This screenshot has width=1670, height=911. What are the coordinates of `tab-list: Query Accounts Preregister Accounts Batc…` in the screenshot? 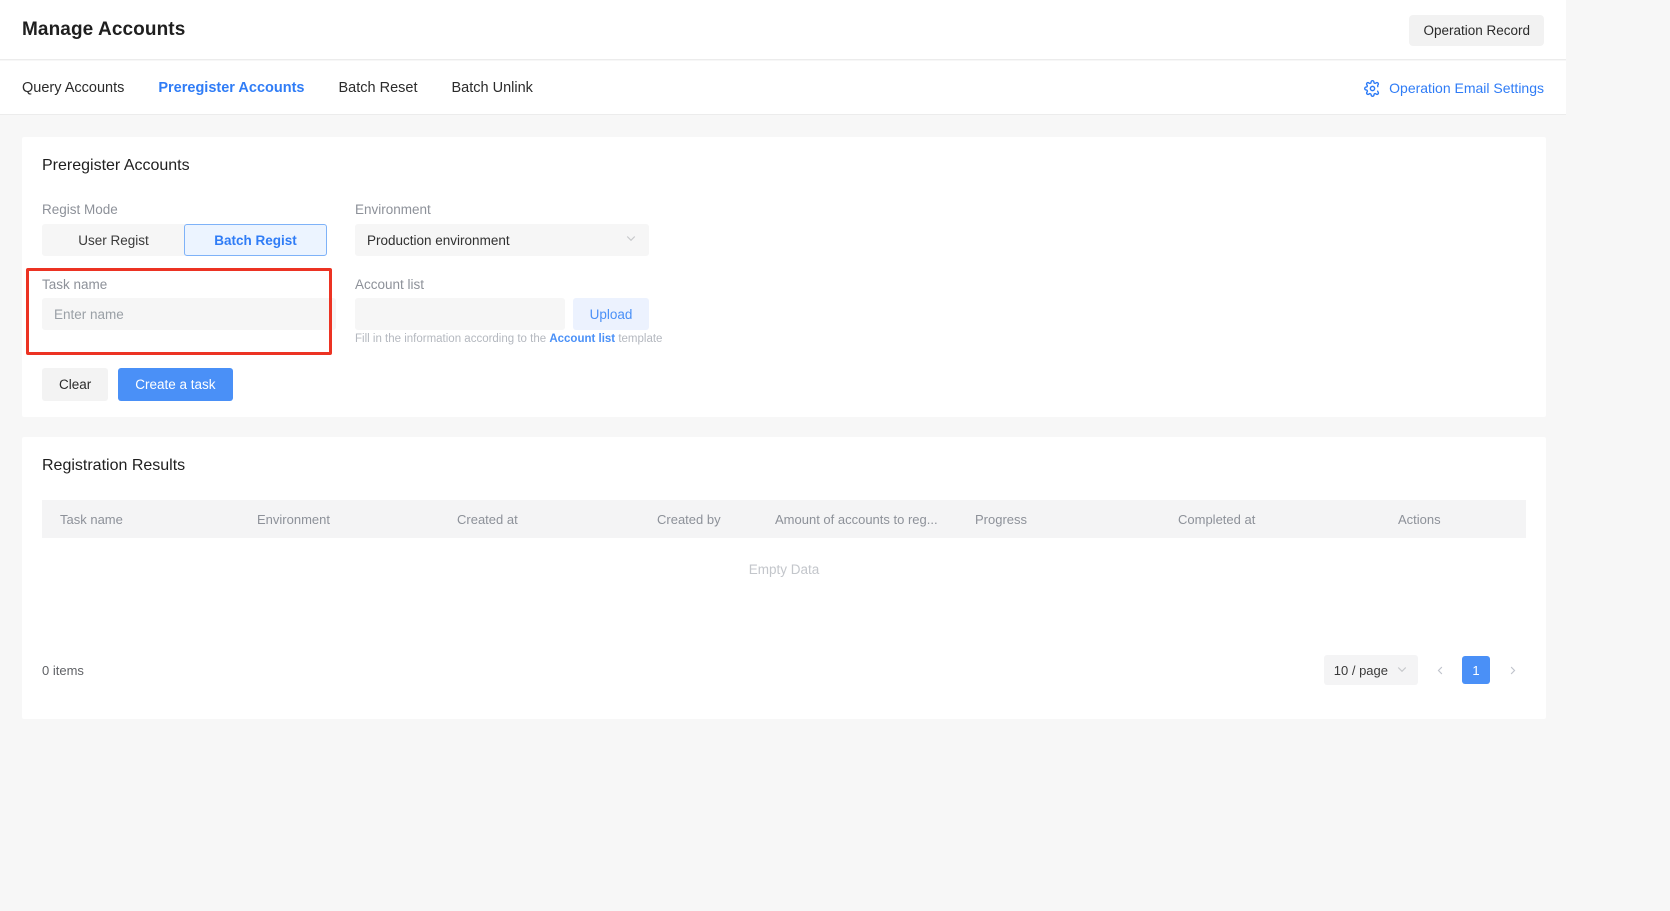 It's located at (294, 88).